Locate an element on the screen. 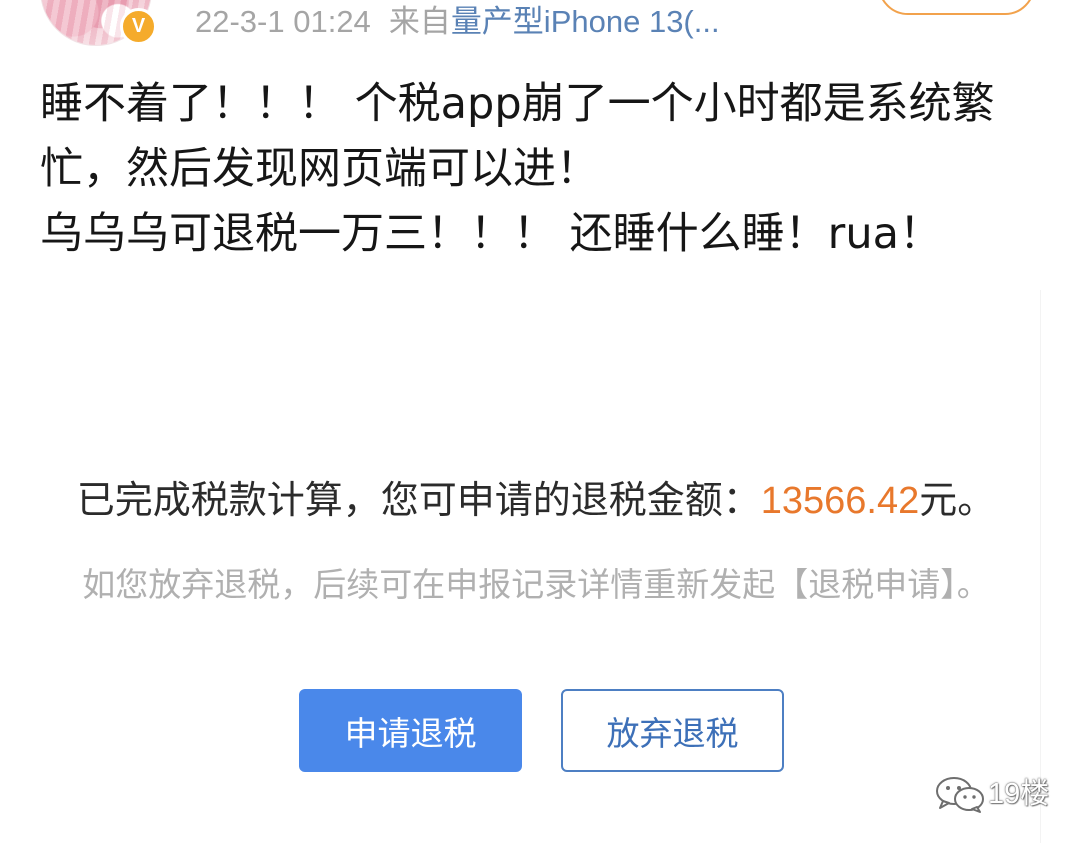 The width and height of the screenshot is (1080, 843). follow-button is located at coordinates (956, 7).